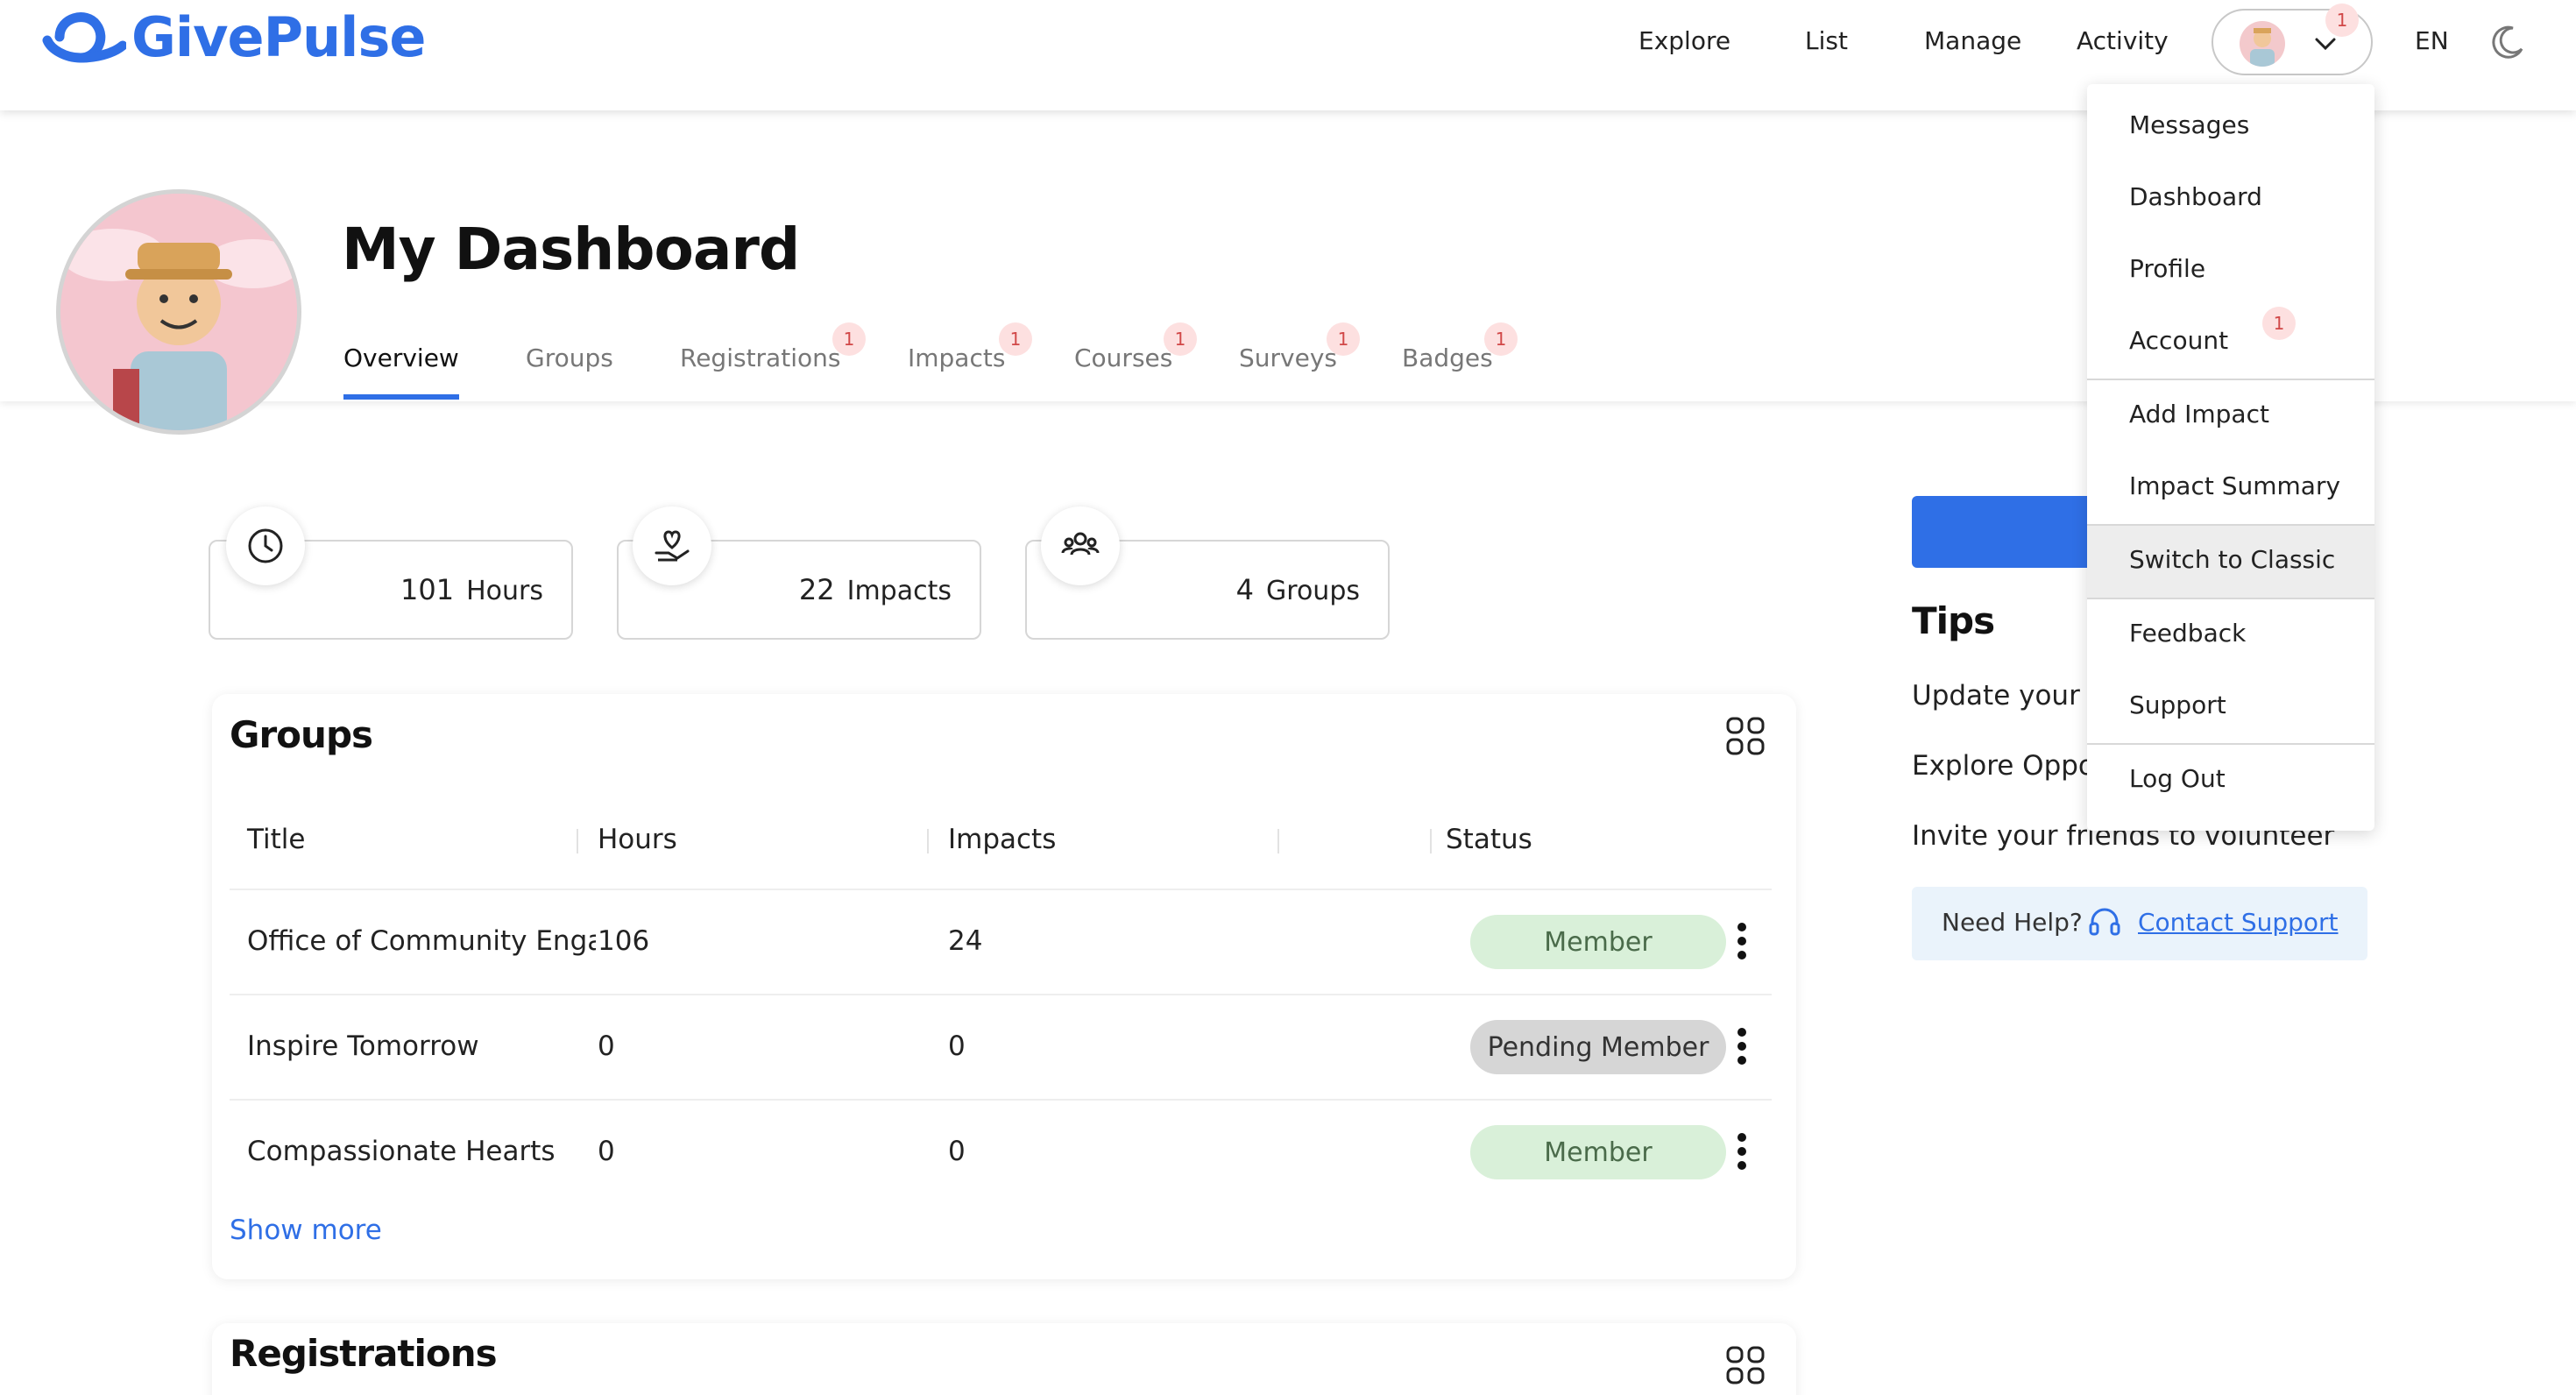 This screenshot has height=1395, width=2576. Describe the element at coordinates (1996, 696) in the screenshot. I see `tip-update-profile: Update your` at that location.